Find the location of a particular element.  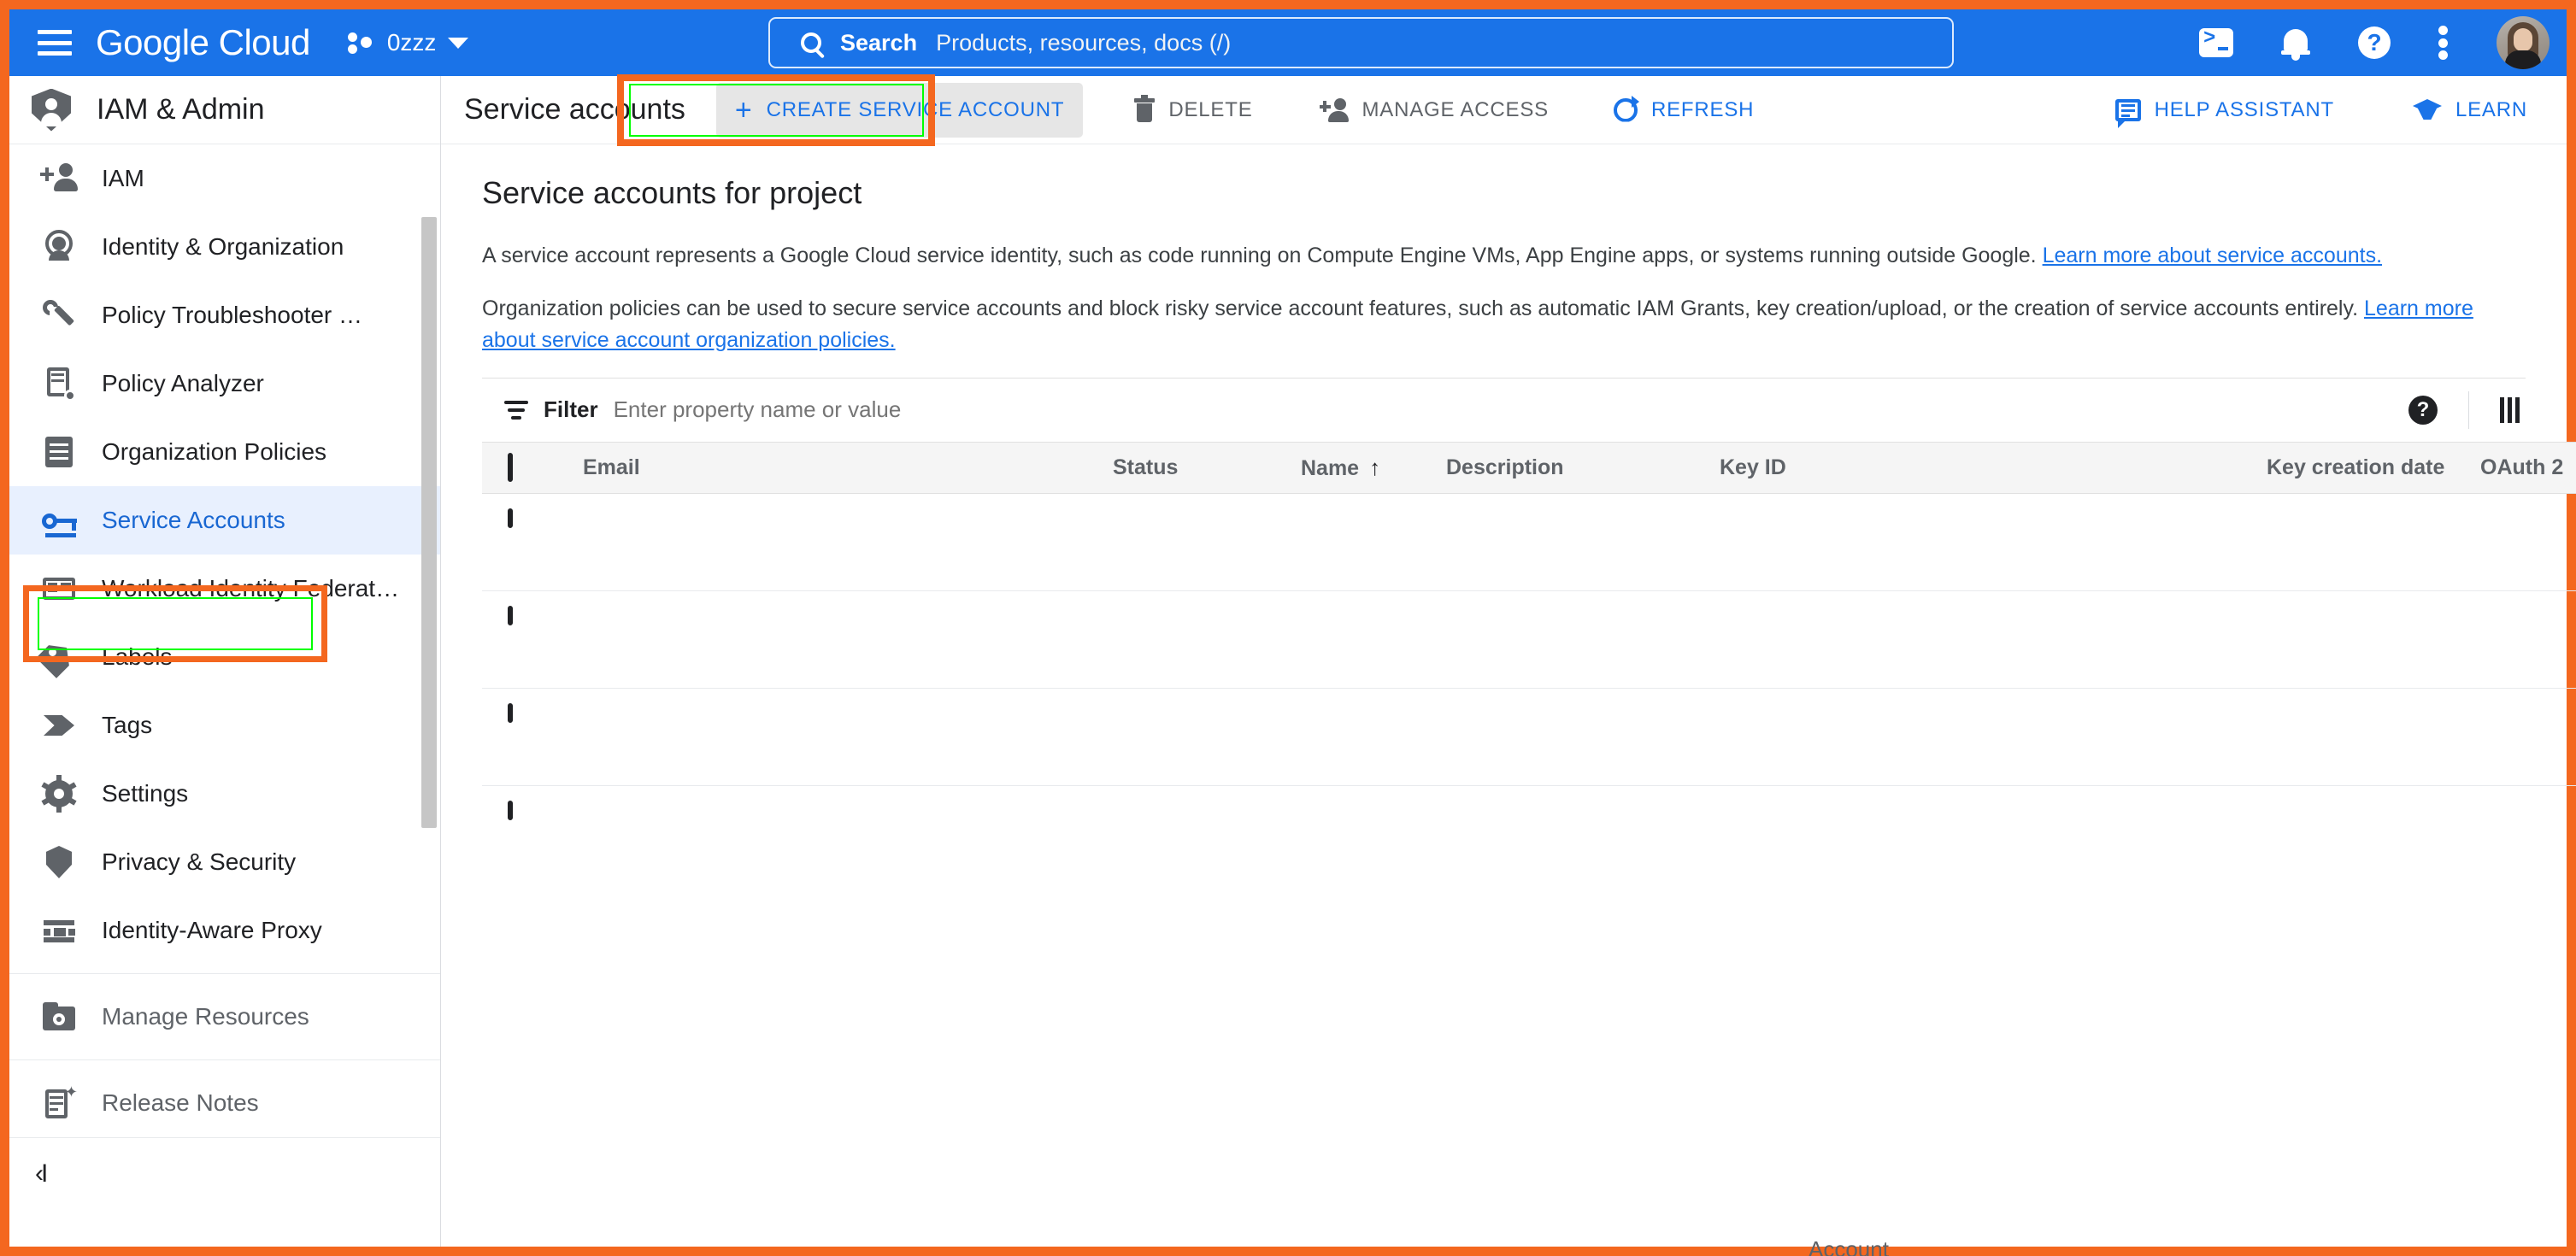

learn-button: LEARN is located at coordinates (2470, 110).